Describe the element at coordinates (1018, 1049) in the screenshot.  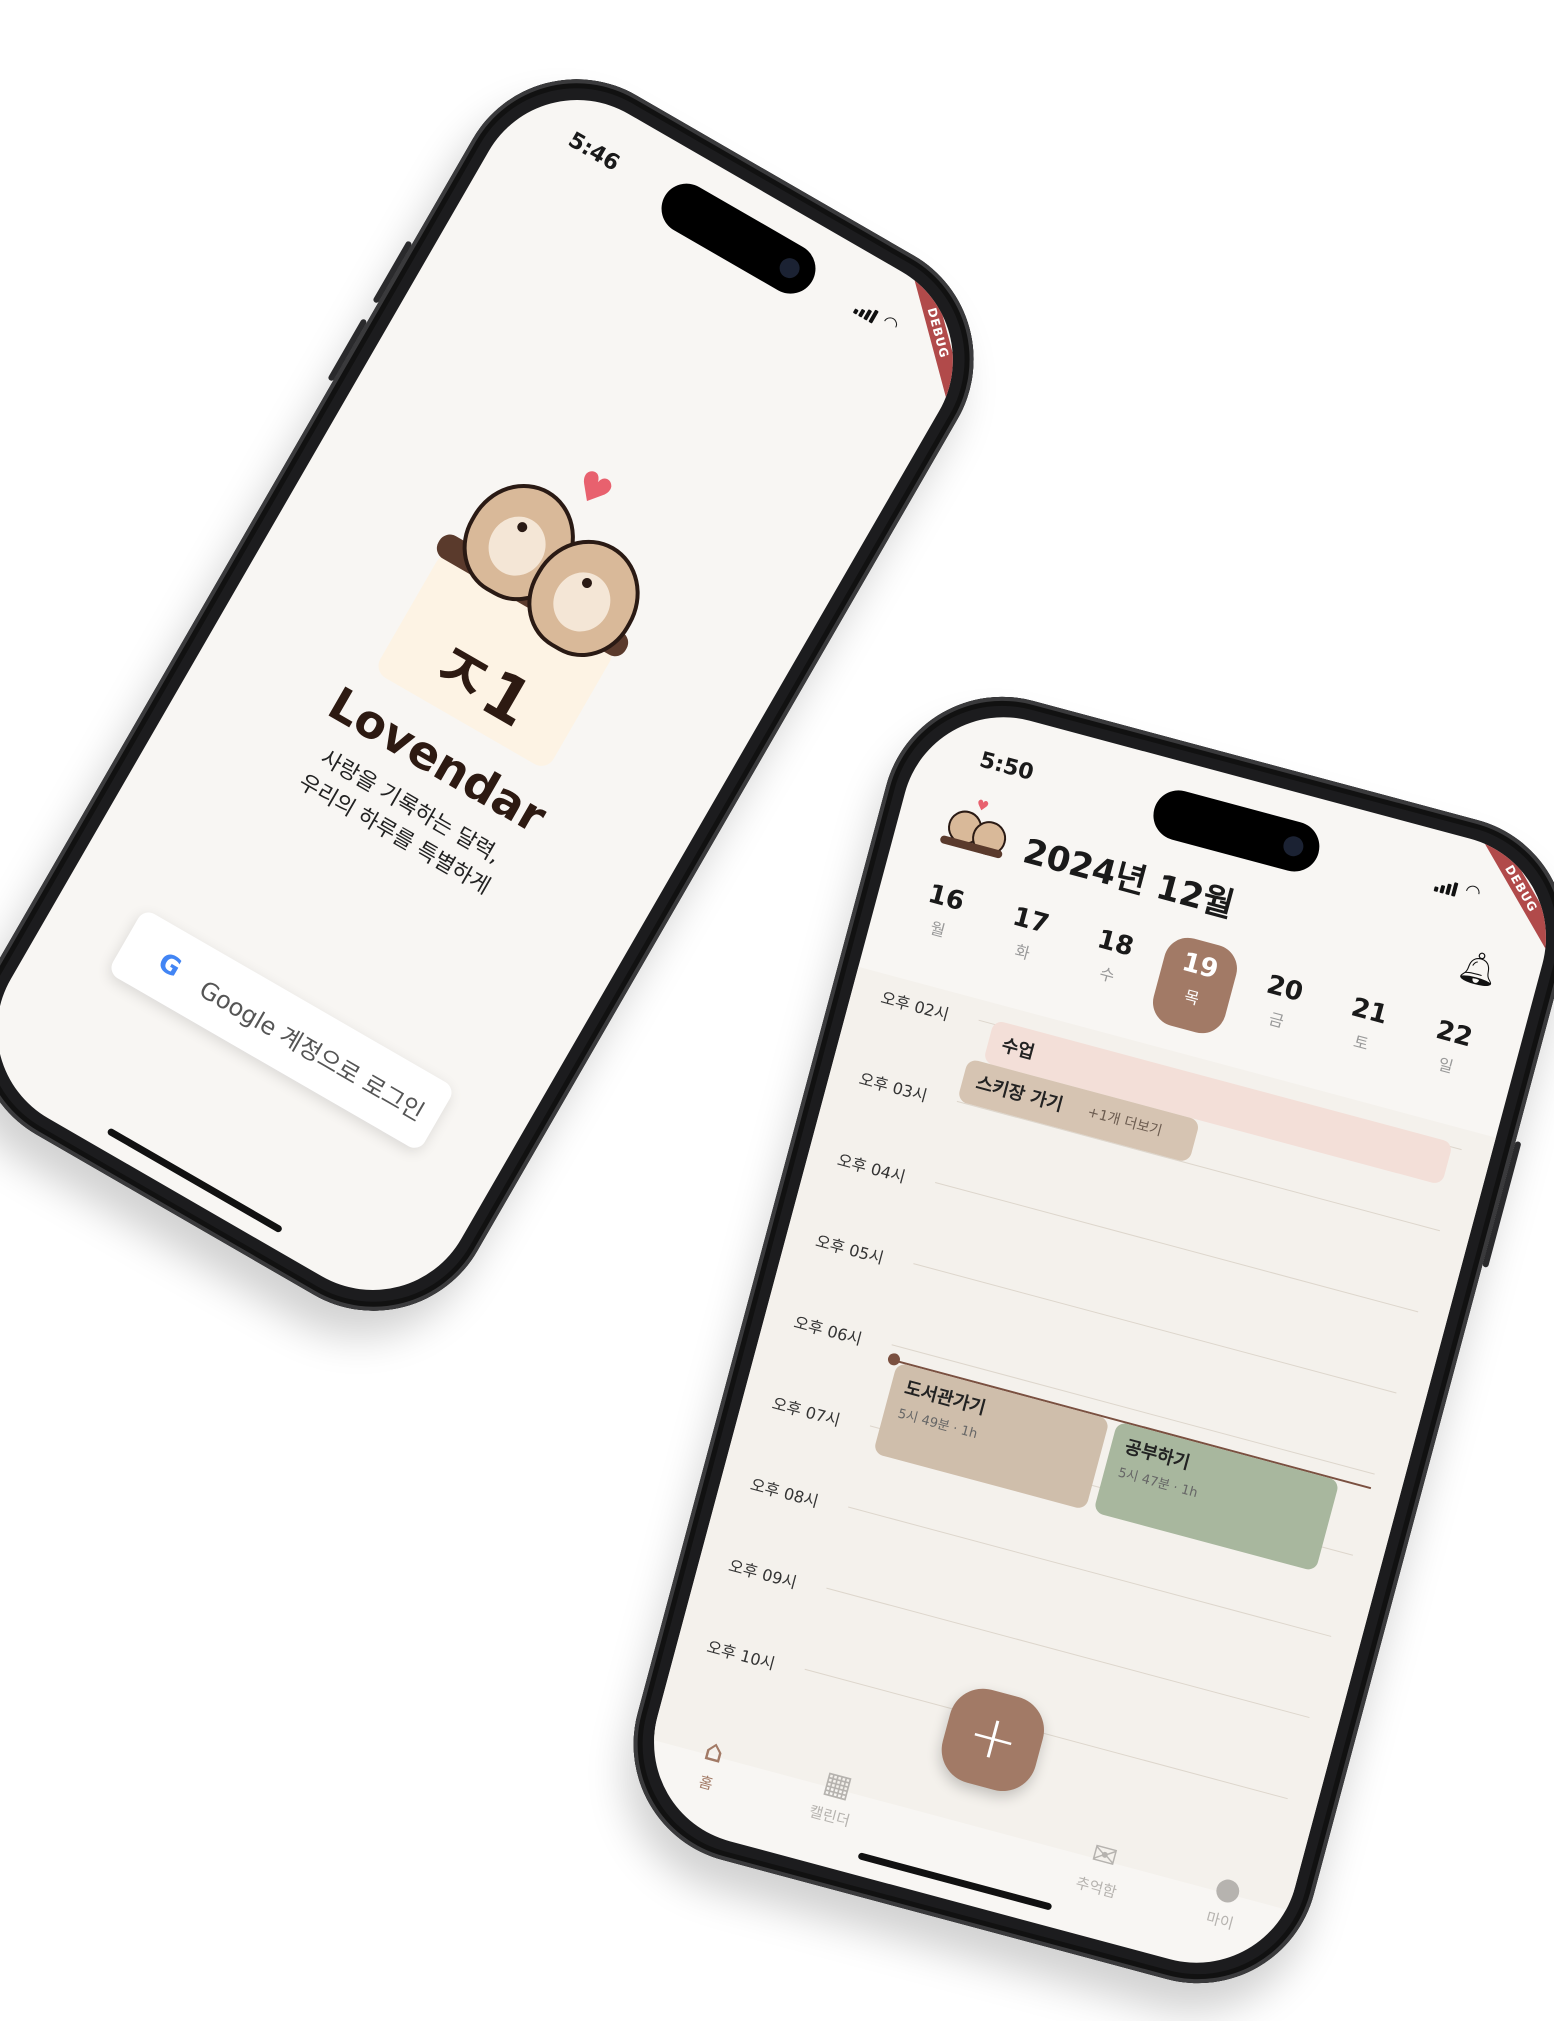
I see `event-title: 수업` at that location.